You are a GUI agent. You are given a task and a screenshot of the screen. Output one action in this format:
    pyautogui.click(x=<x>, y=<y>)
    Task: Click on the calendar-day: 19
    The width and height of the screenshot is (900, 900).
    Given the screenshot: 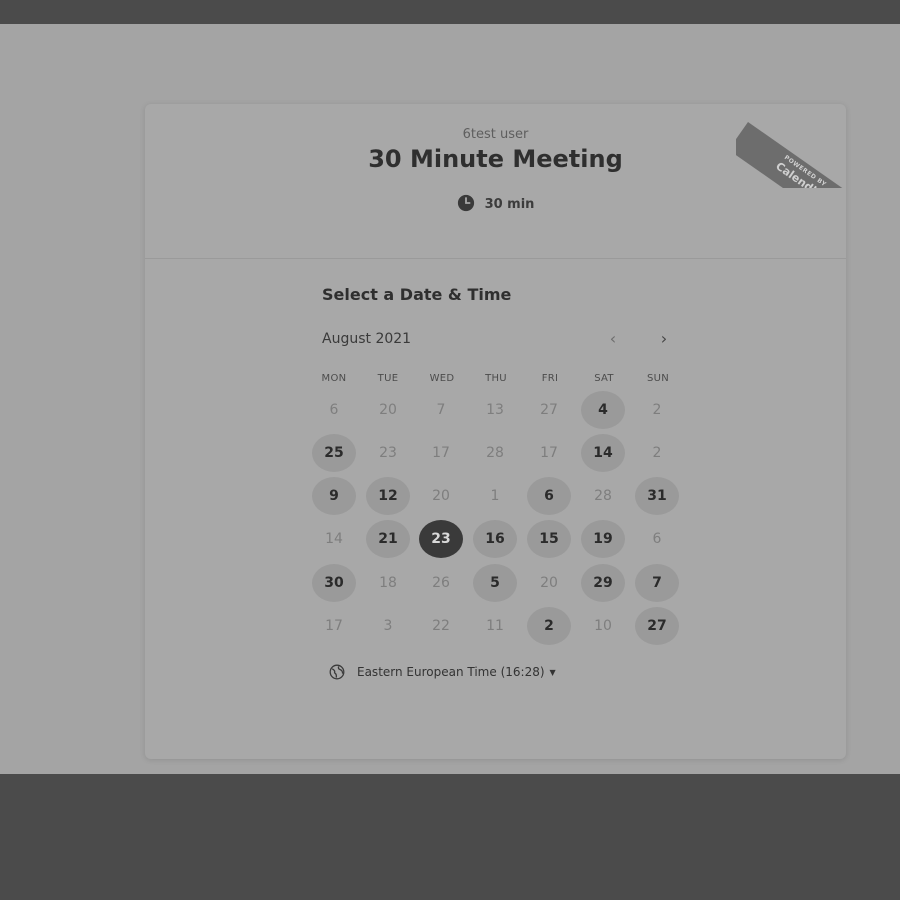 What is the action you would take?
    pyautogui.click(x=603, y=539)
    